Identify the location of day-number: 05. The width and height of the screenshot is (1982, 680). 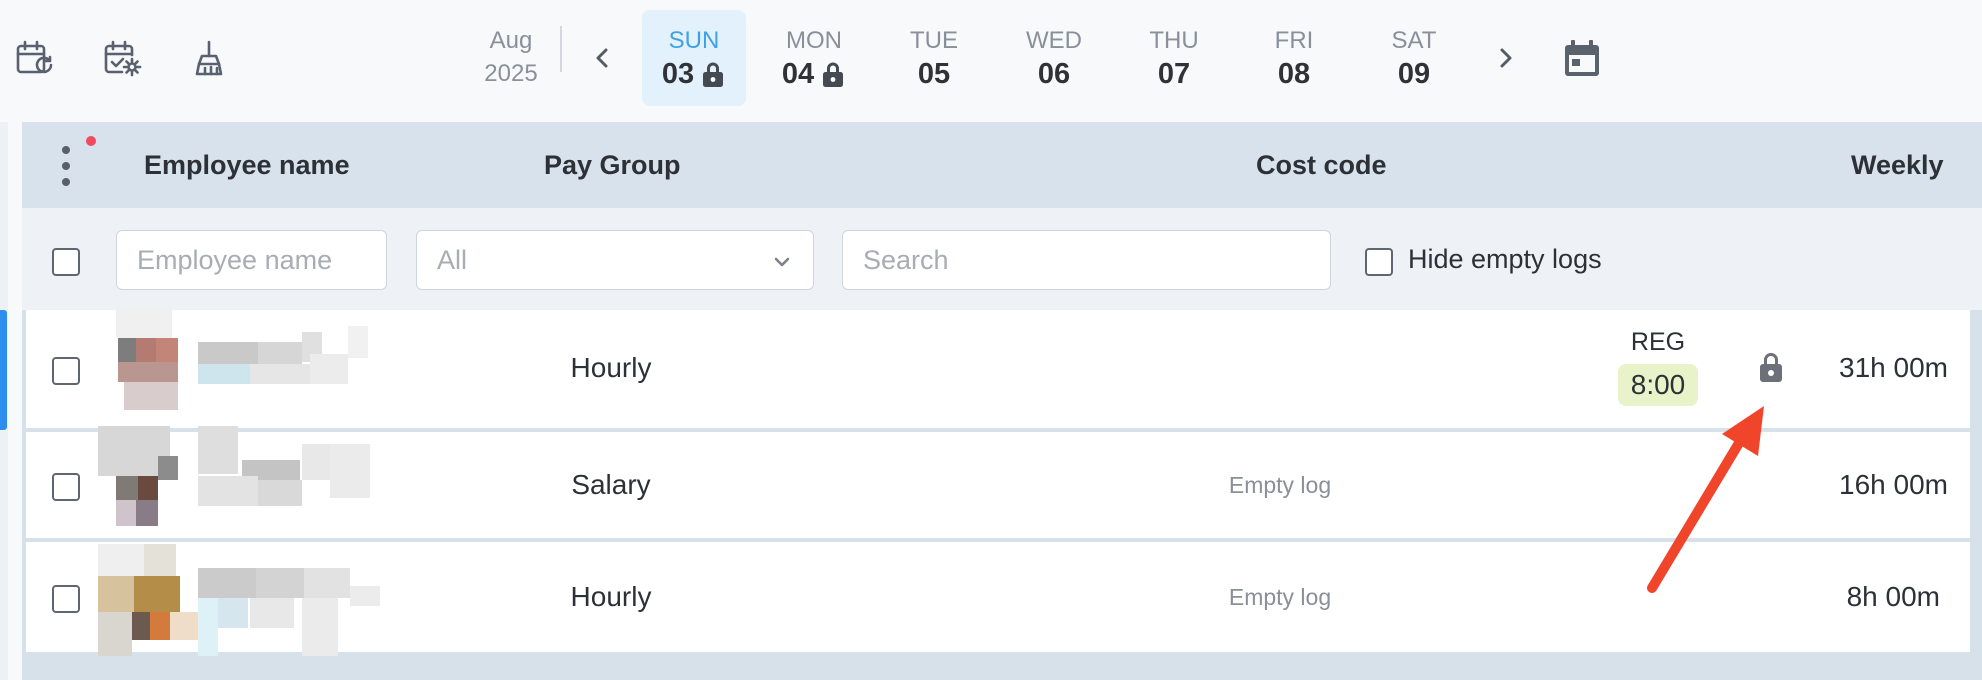
(934, 74).